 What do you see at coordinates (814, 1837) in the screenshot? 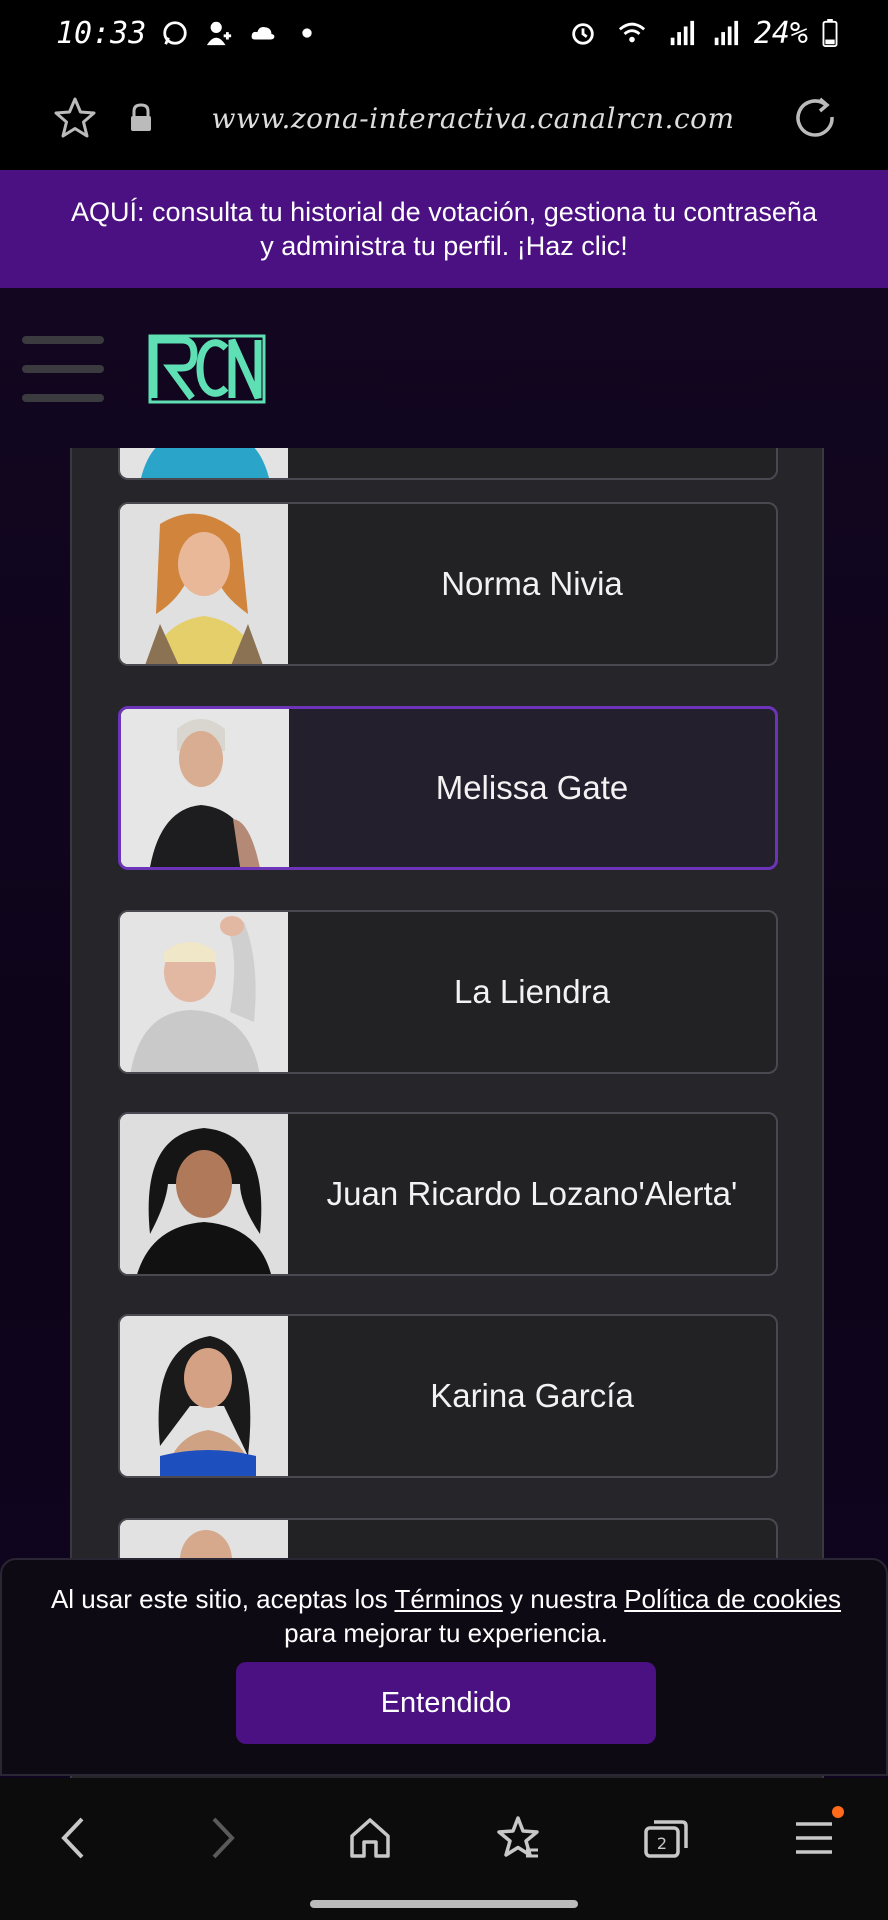
I see `menu-more-icon` at bounding box center [814, 1837].